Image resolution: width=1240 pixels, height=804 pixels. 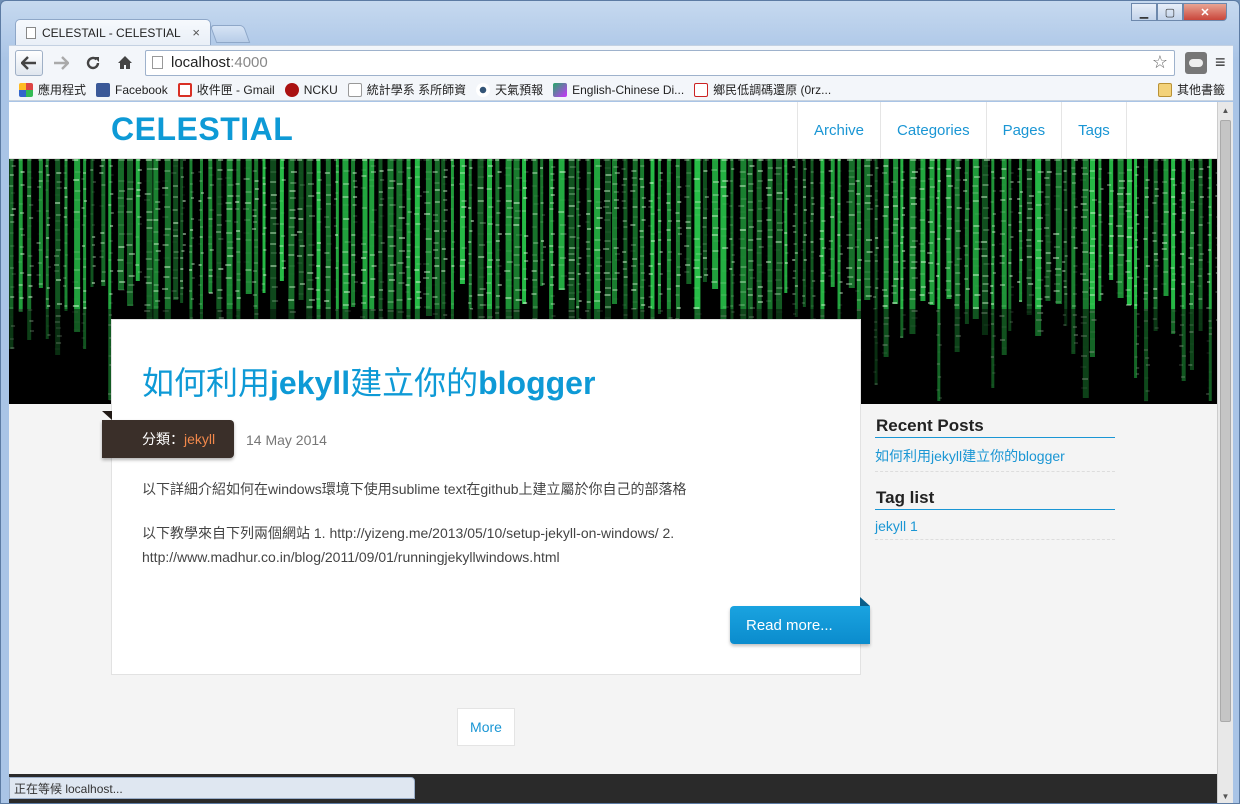 I want to click on site-header: CELESTIAL Archive Categories Pages Tags, so click(x=613, y=130).